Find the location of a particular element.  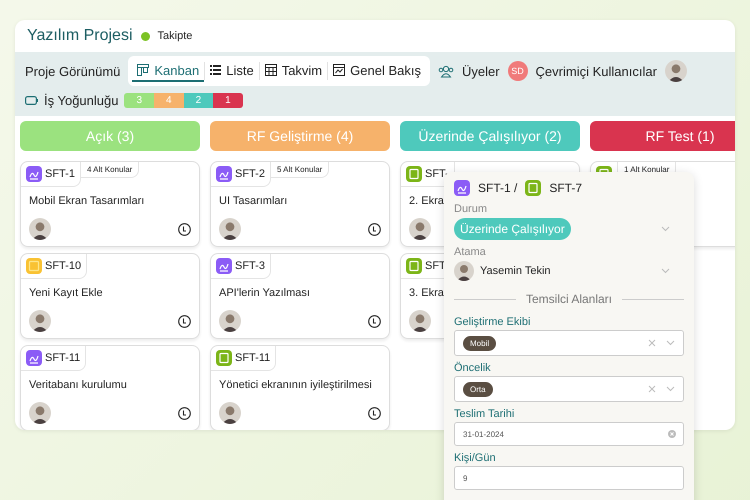

kanban-icon is located at coordinates (143, 70).